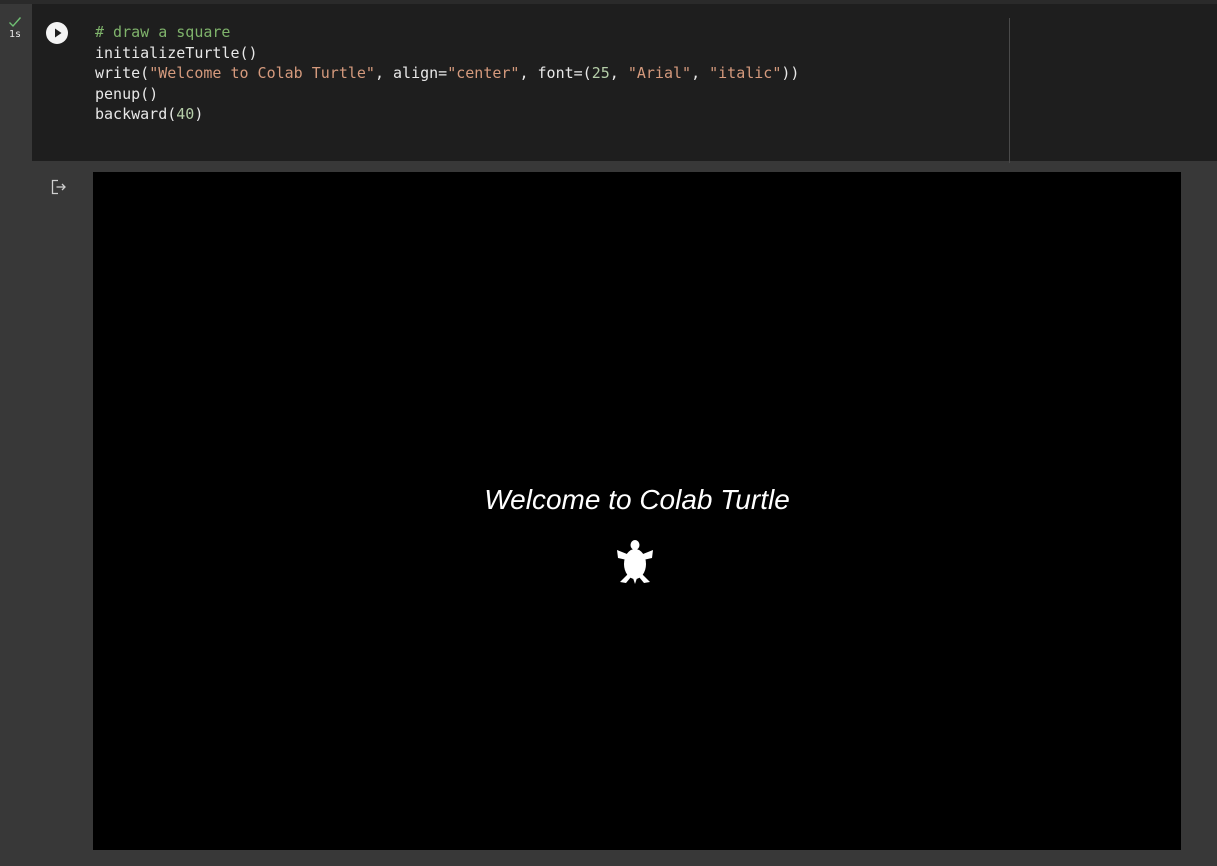  What do you see at coordinates (127, 93) in the screenshot?
I see `code-token-plain: penup()` at bounding box center [127, 93].